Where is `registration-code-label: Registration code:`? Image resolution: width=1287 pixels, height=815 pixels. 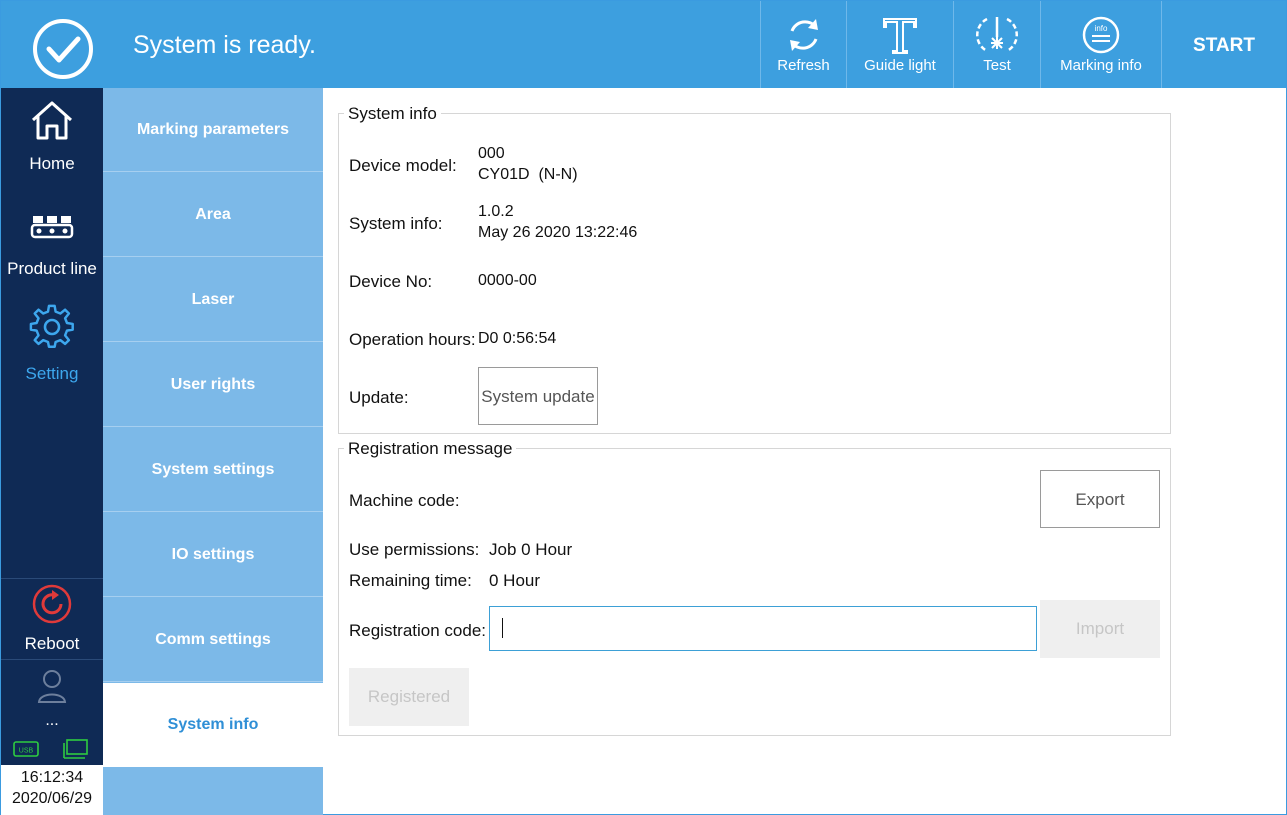 registration-code-label: Registration code: is located at coordinates (418, 630).